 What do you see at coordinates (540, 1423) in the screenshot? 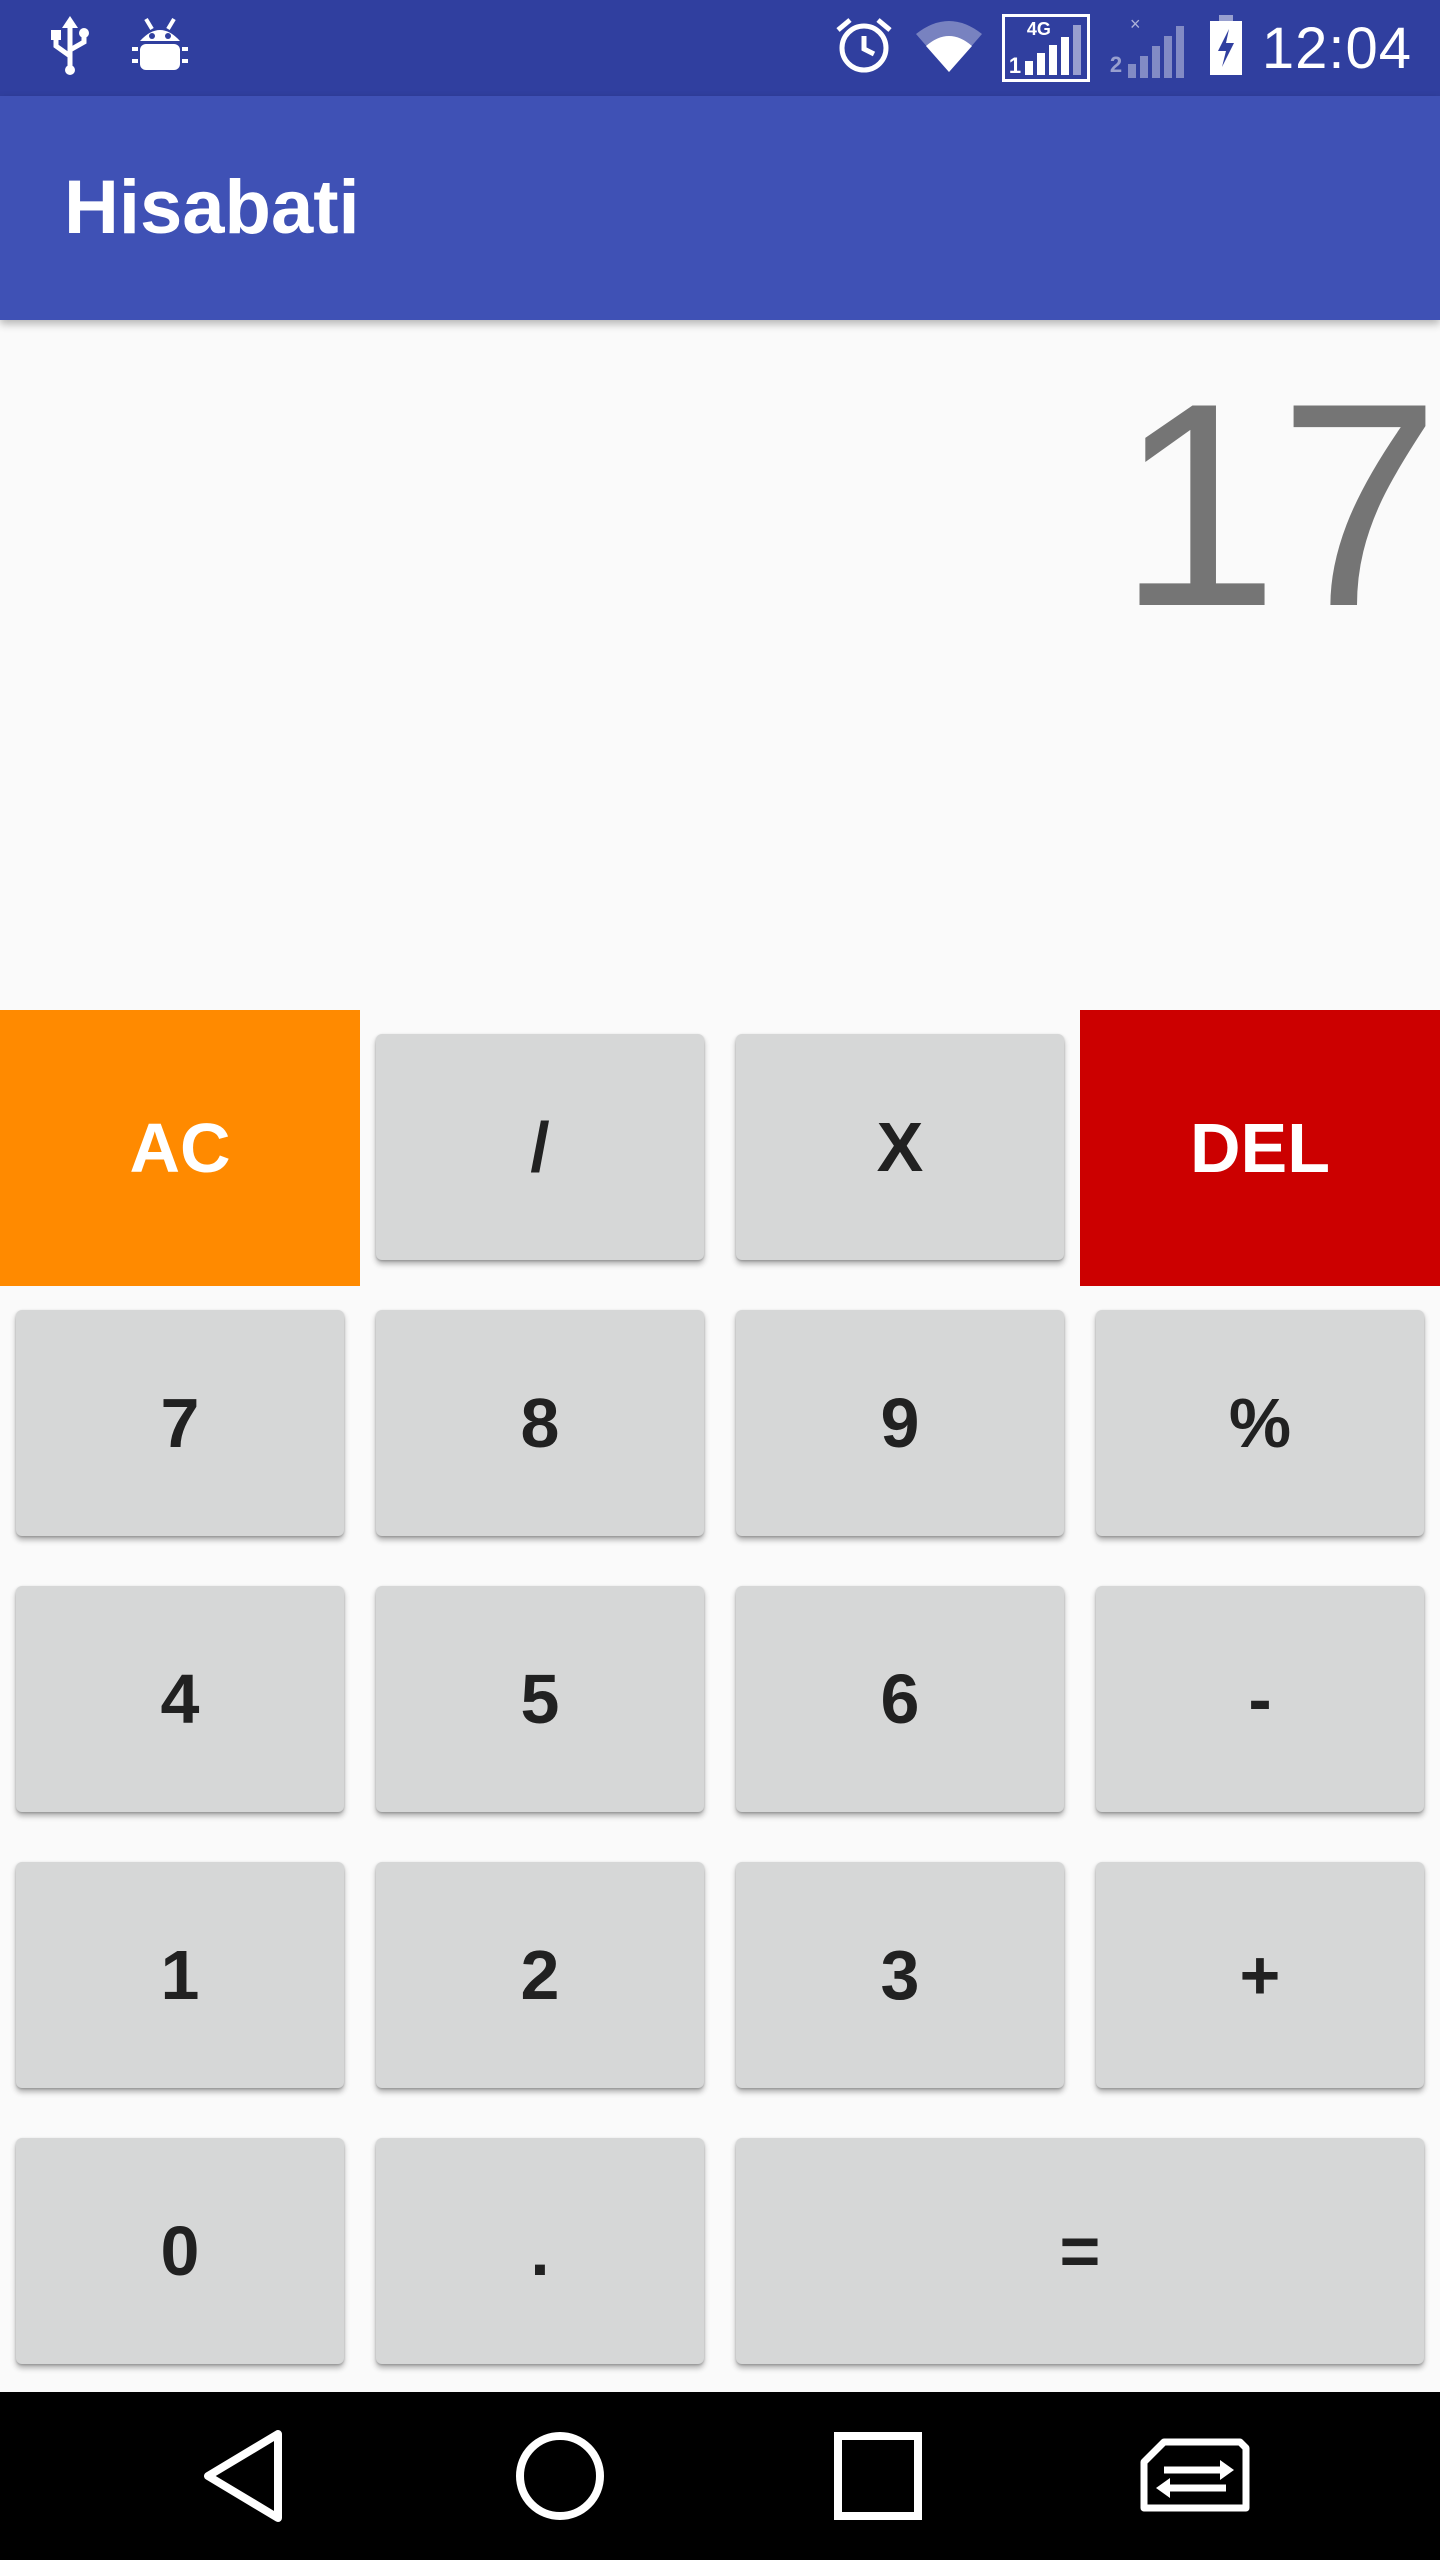
I see `digit-8-button: 8` at bounding box center [540, 1423].